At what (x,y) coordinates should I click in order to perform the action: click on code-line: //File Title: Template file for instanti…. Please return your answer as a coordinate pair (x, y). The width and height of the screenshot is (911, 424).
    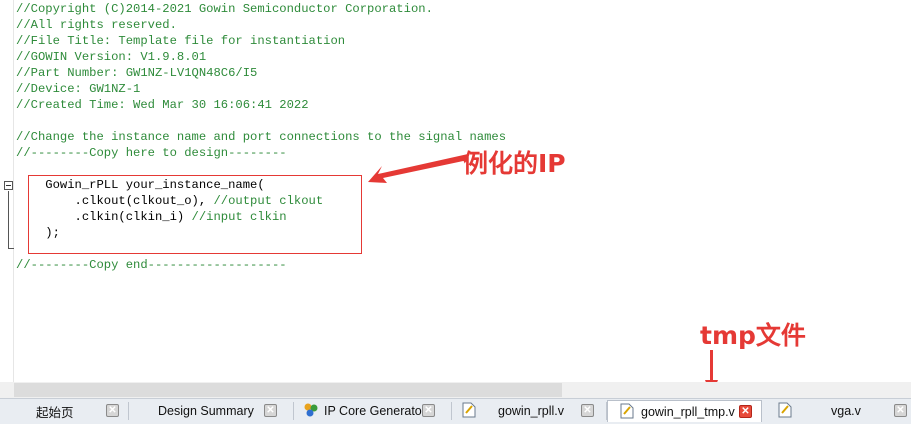
    Looking at the image, I should click on (181, 41).